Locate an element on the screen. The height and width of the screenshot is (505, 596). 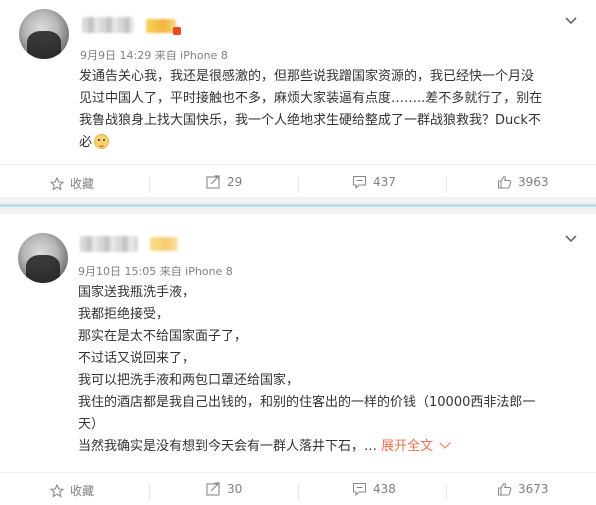
comment-button: 437 is located at coordinates (374, 182).